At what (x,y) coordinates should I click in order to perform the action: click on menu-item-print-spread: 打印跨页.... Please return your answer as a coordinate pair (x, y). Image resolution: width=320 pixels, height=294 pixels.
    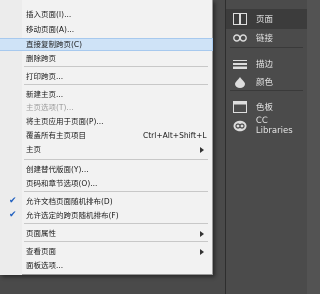
    Looking at the image, I should click on (106, 76).